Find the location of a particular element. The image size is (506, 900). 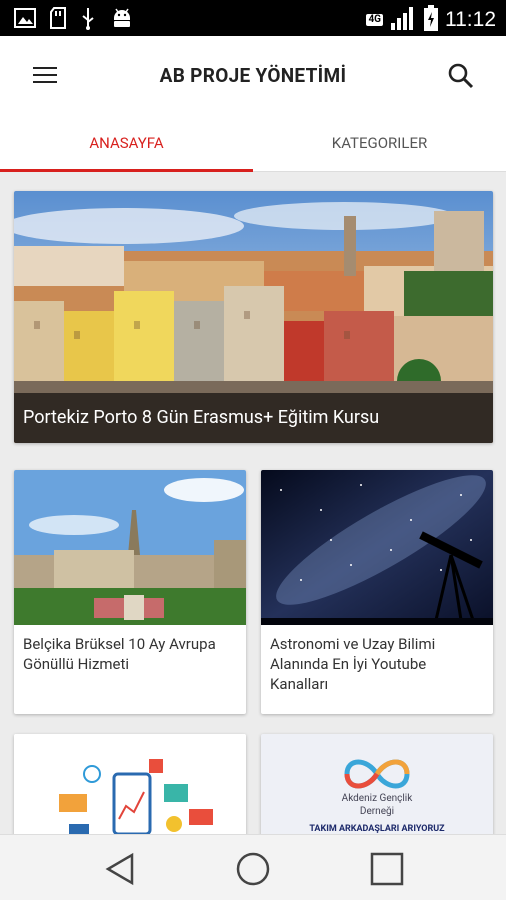

app-bar: AB PROJE YÖNETİMİ is located at coordinates (253, 75).